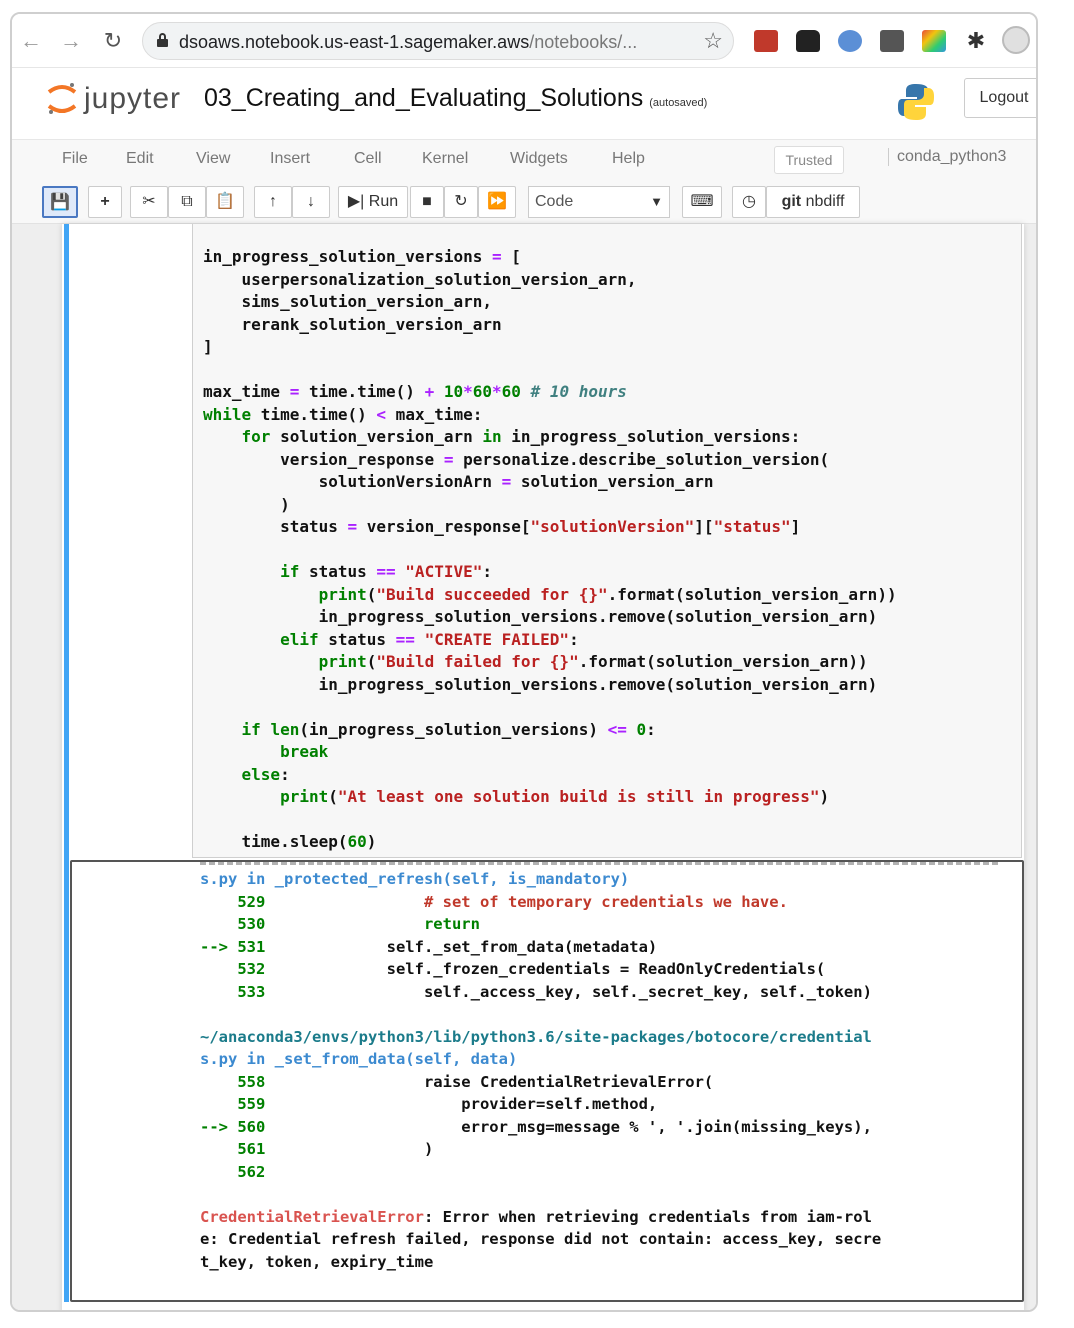 The width and height of the screenshot is (1074, 1328). What do you see at coordinates (656, 201) in the screenshot?
I see `chevron-down-icon: ▼` at bounding box center [656, 201].